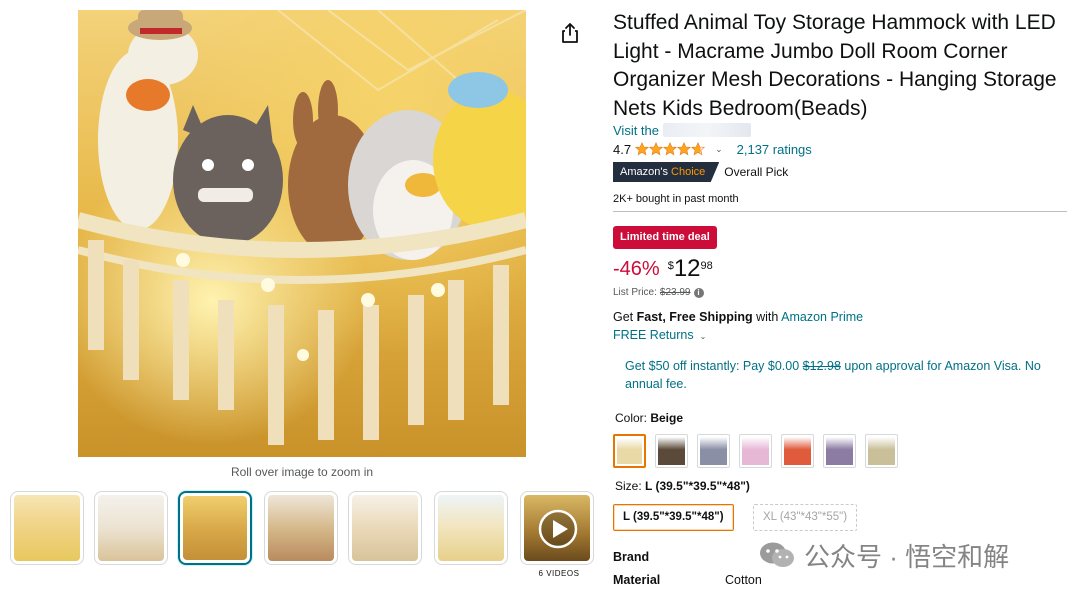  I want to click on video-thumbnail, so click(557, 528).